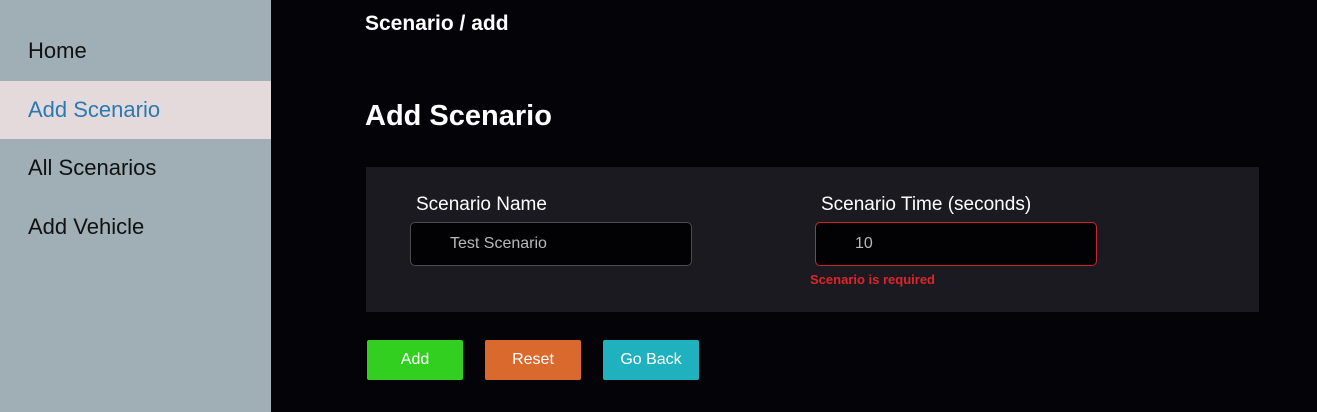 The height and width of the screenshot is (412, 1317). What do you see at coordinates (481, 204) in the screenshot?
I see `scenario-name-label: Scenario Name` at bounding box center [481, 204].